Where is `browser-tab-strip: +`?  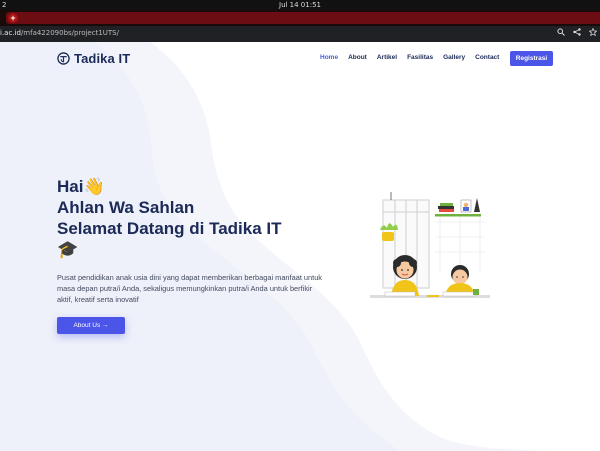 browser-tab-strip: + is located at coordinates (300, 18).